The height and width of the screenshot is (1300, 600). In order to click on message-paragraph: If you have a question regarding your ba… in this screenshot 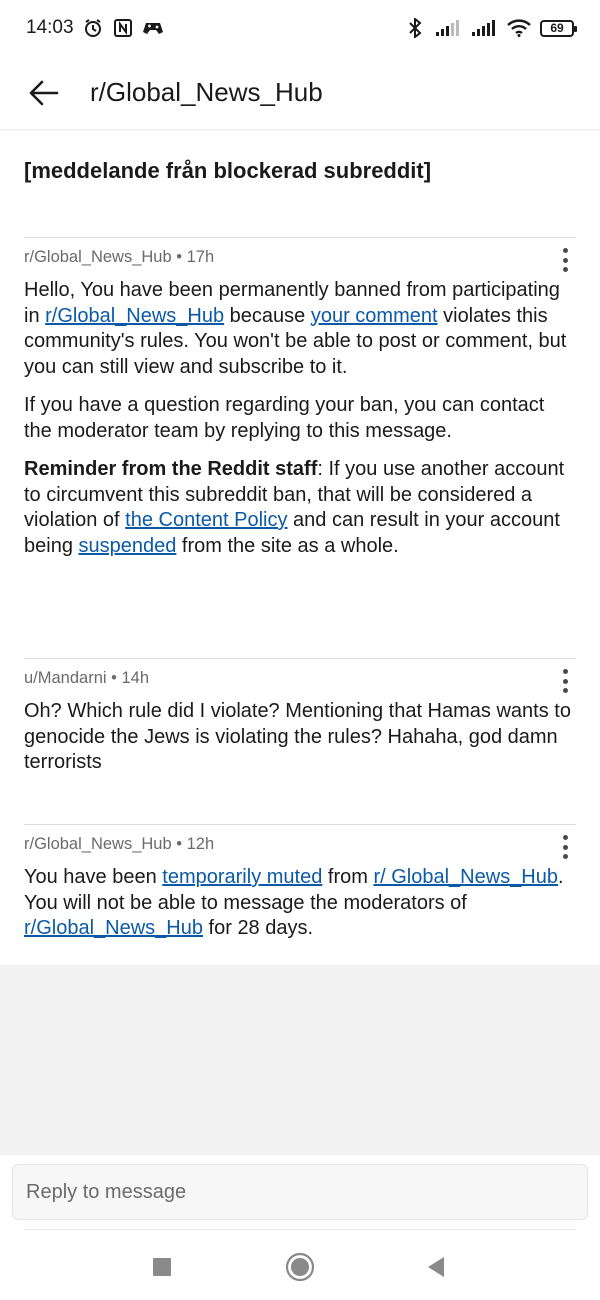, I will do `click(284, 418)`.